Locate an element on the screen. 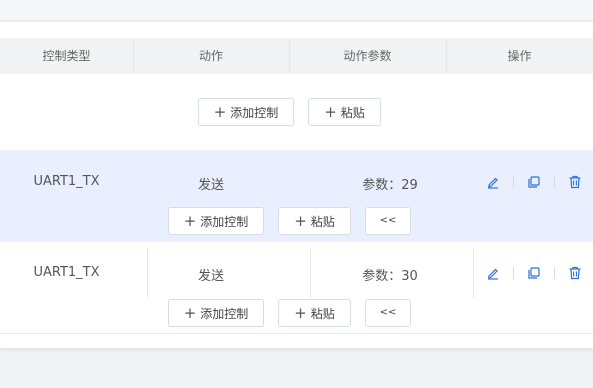 This screenshot has width=593, height=388. row-action-params: 参数：29 is located at coordinates (390, 185).